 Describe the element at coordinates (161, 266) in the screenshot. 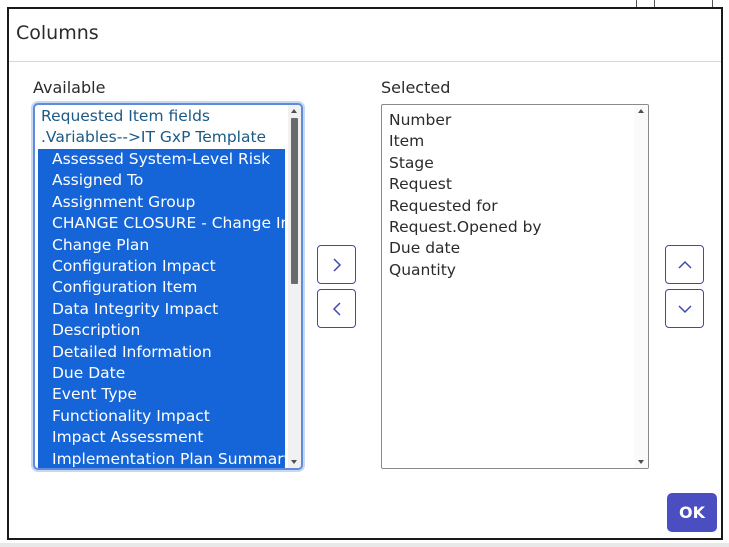

I see `list-option: Configuration Impact` at that location.